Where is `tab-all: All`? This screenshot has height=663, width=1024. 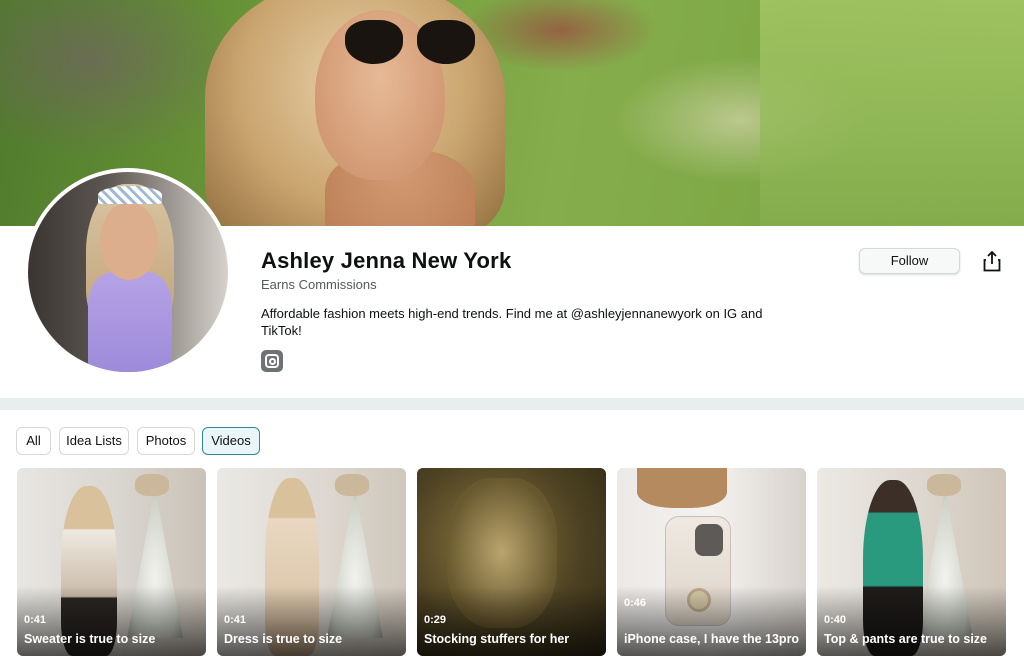 tab-all: All is located at coordinates (33, 441).